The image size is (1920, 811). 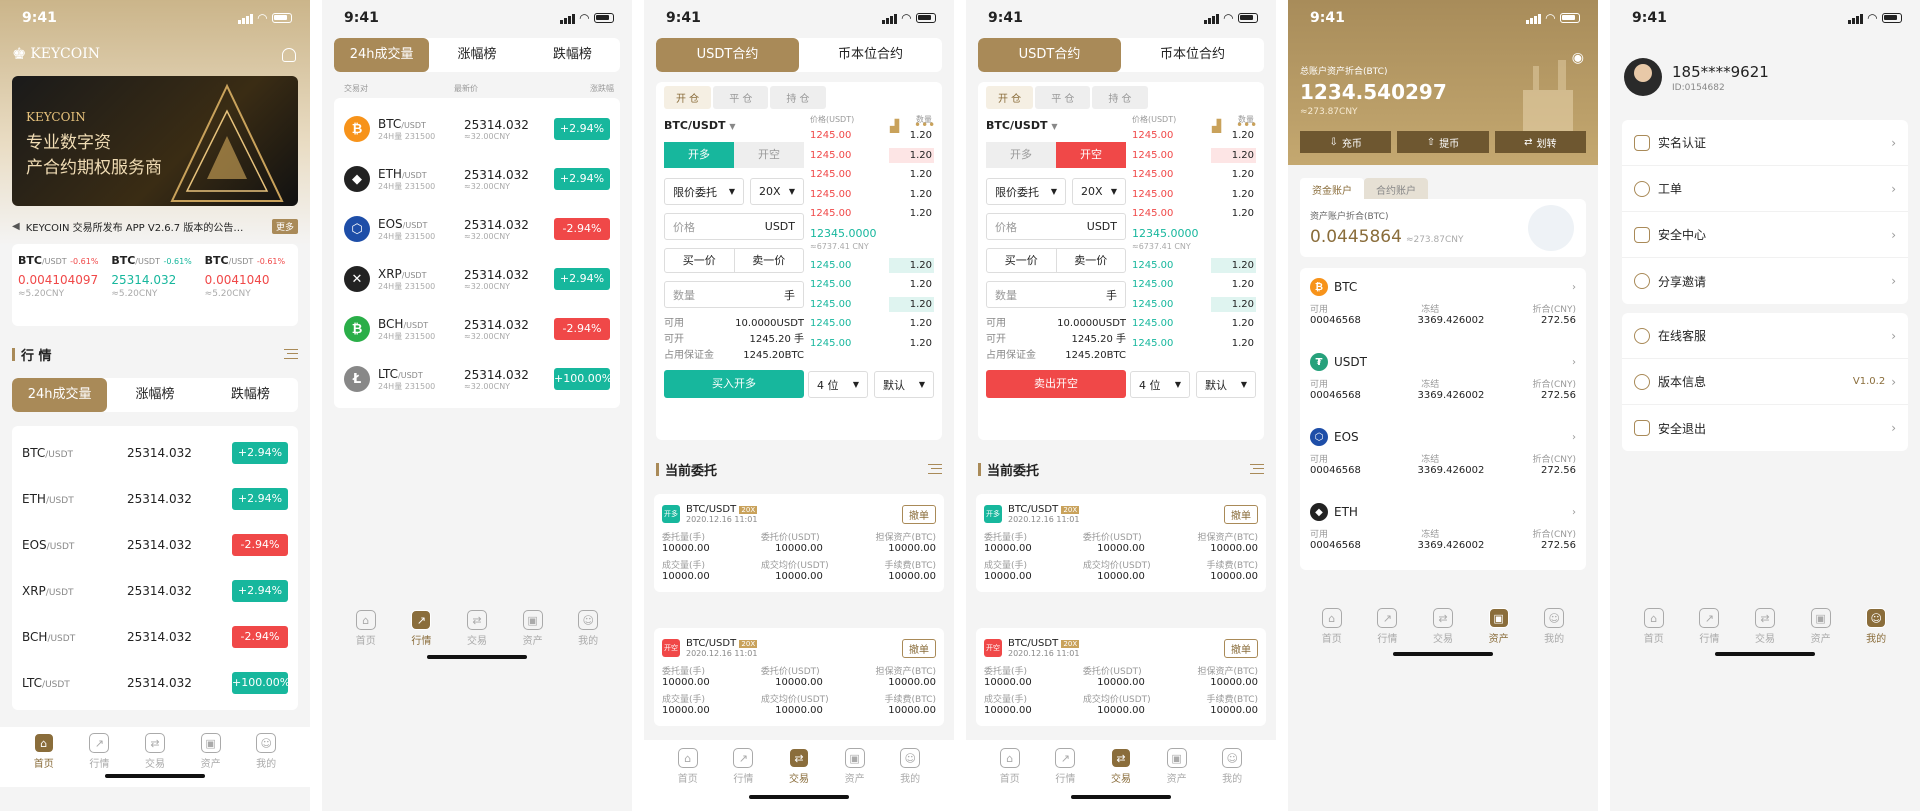 I want to click on notice-more-button: 更多, so click(x=284, y=226).